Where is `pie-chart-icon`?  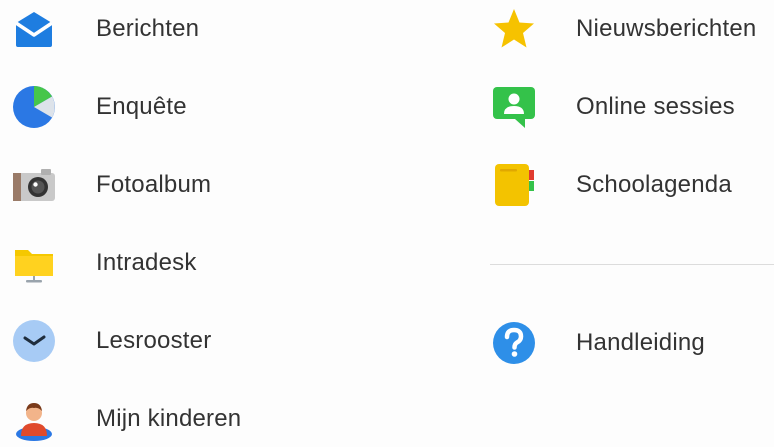
pie-chart-icon is located at coordinates (34, 107).